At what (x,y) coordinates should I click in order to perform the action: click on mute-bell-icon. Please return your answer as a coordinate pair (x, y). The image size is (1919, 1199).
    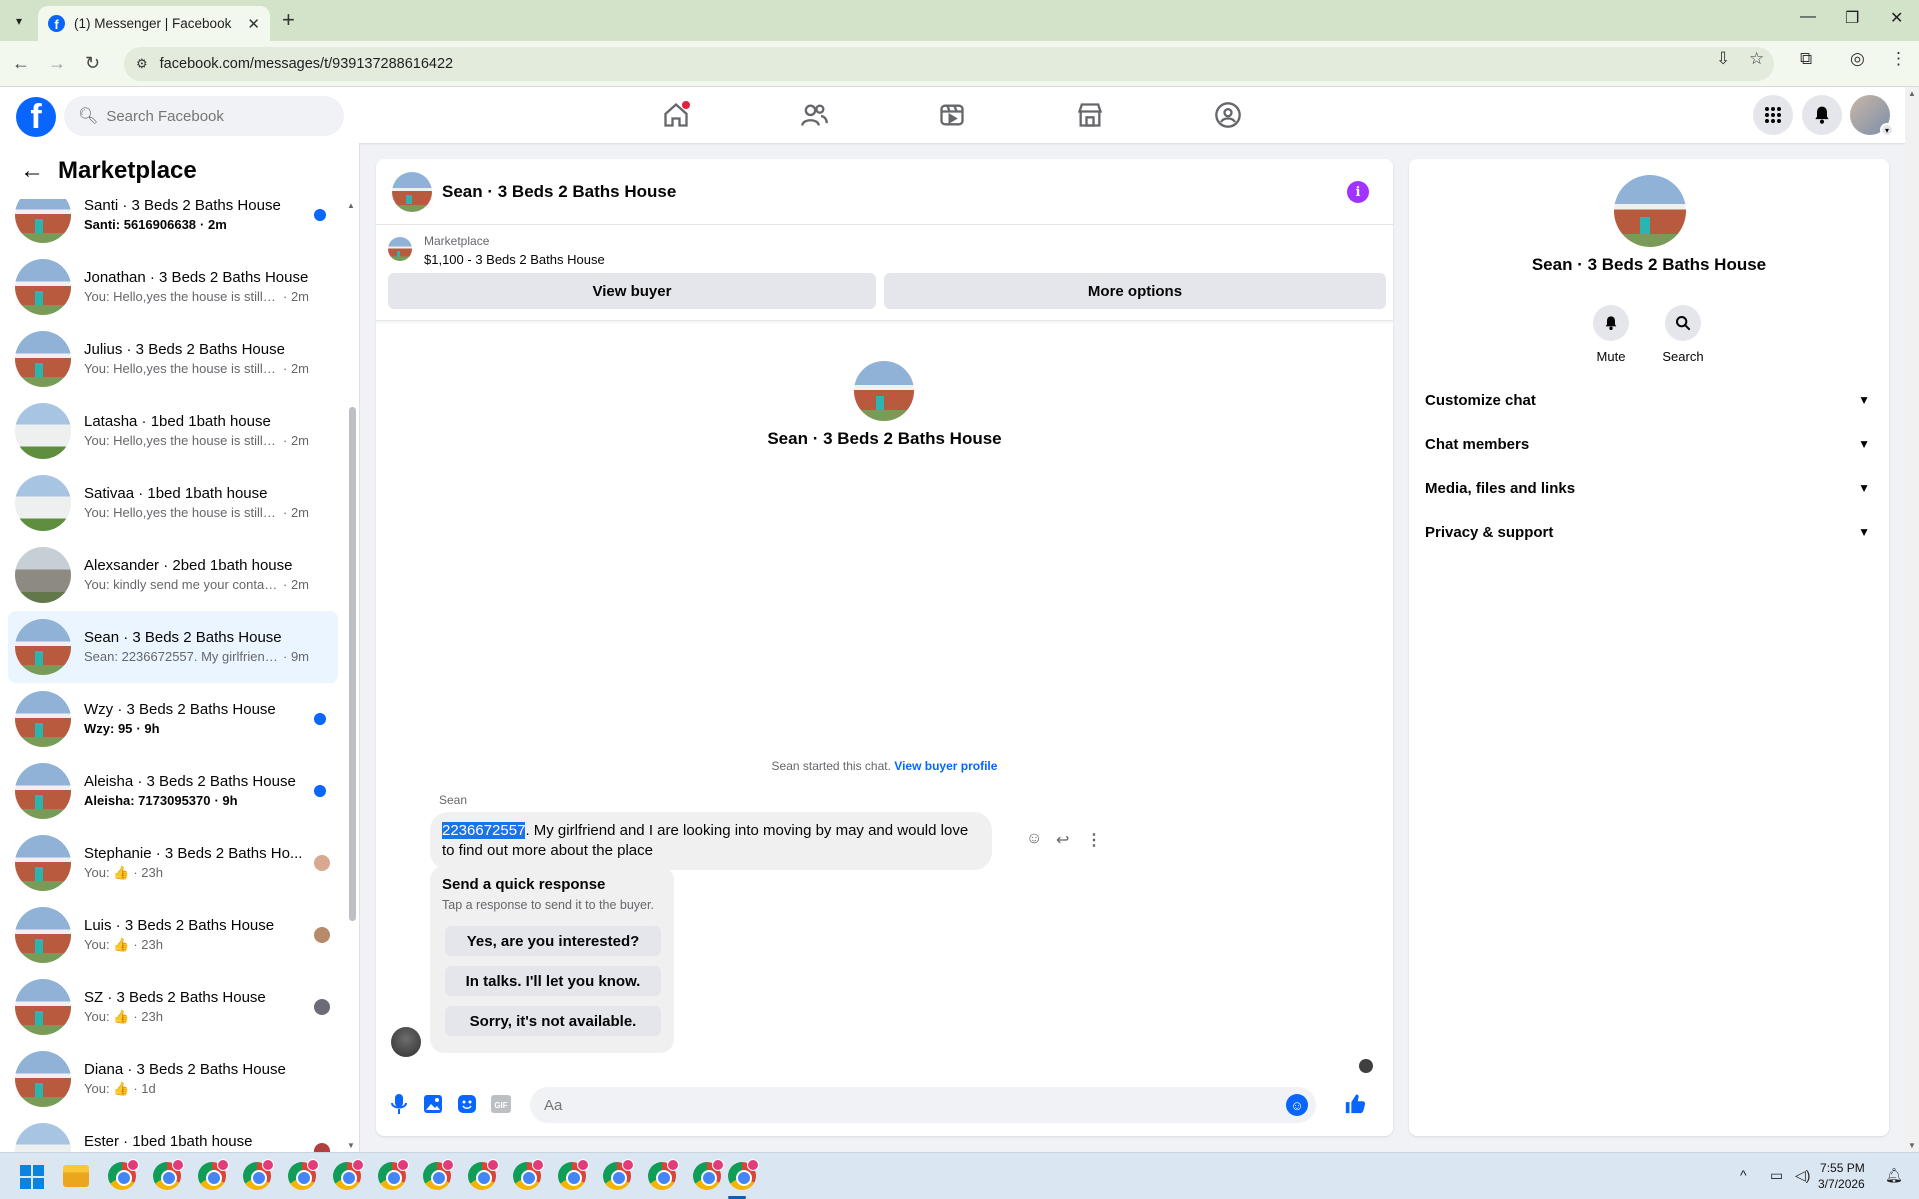
    Looking at the image, I should click on (1611, 323).